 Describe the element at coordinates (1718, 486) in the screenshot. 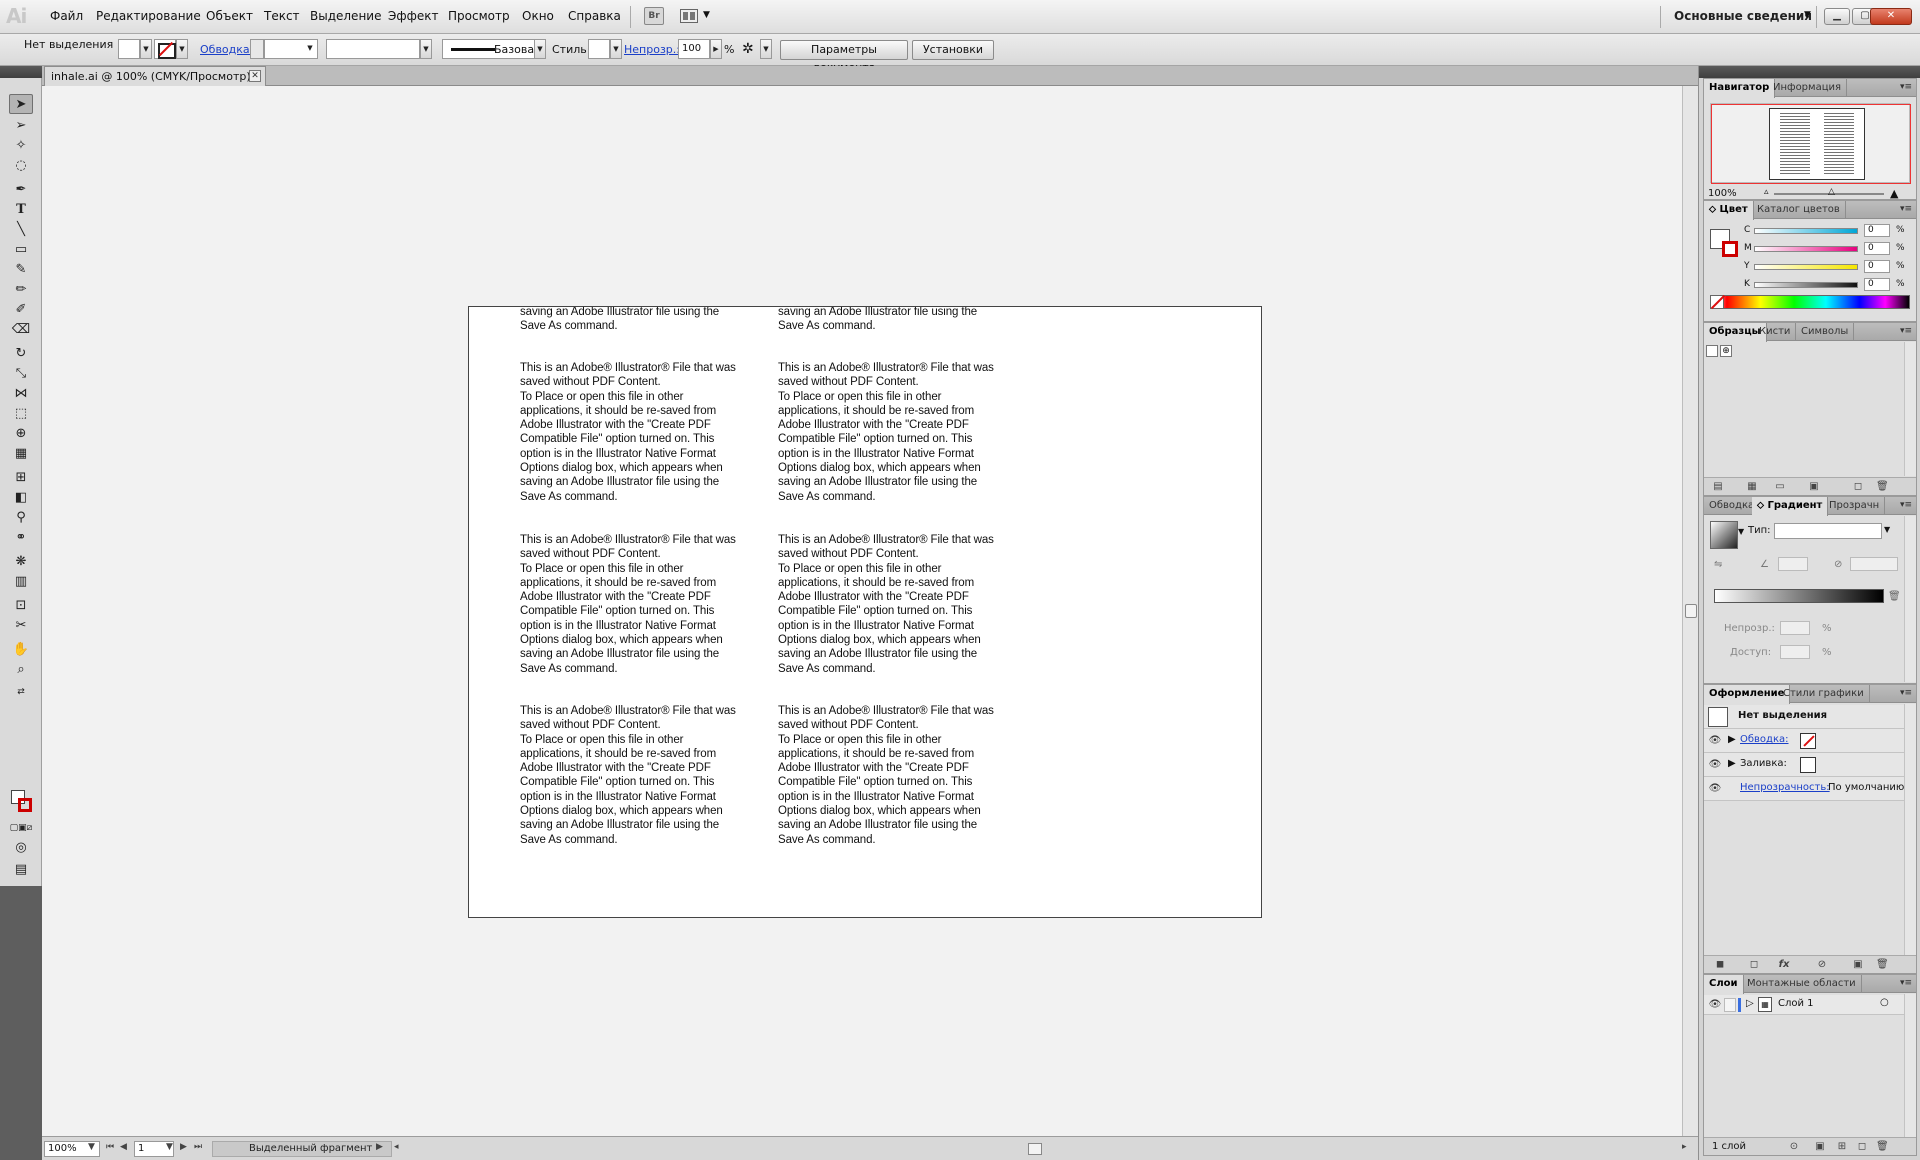

I see `swatch-library-icon: ▤` at that location.